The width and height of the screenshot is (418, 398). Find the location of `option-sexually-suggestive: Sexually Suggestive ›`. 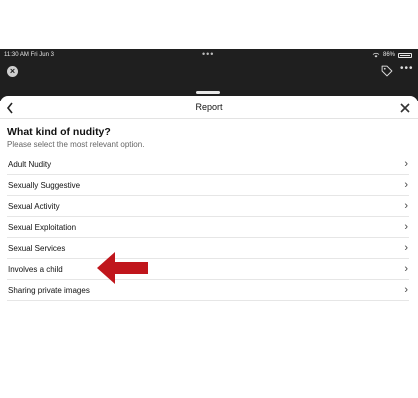

option-sexually-suggestive: Sexually Suggestive › is located at coordinates (208, 185).